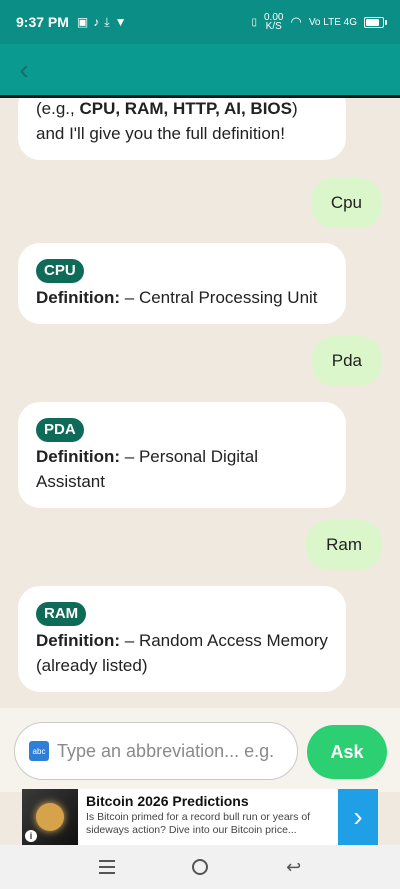 The height and width of the screenshot is (889, 400). Describe the element at coordinates (185, 108) in the screenshot. I see `message-bold-text: CPU, RAM, HTTP, AI, BIOS` at that location.